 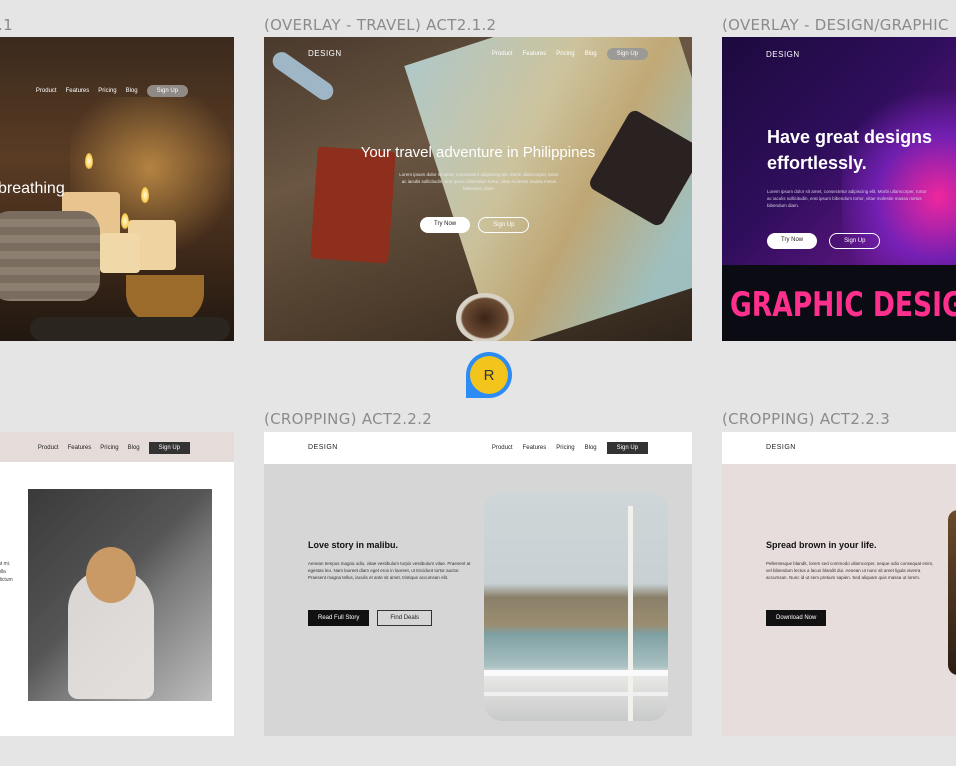 I want to click on download-button: Download Now, so click(x=796, y=618).